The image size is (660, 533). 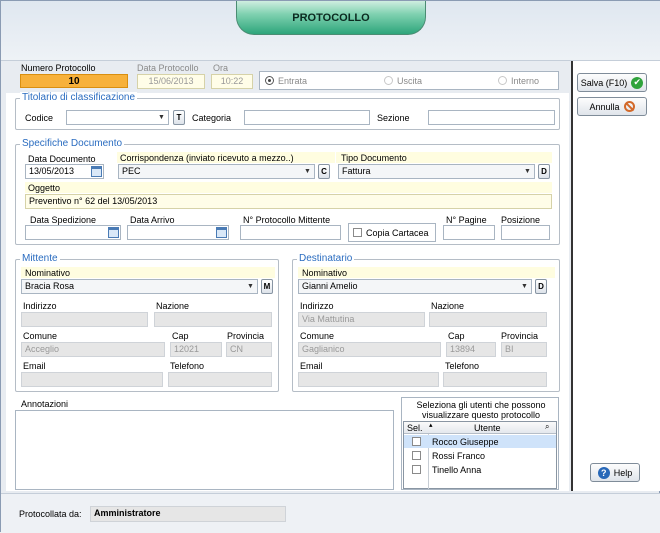 What do you see at coordinates (216, 171) in the screenshot?
I see `corrispondenza-select: PEC ▼` at bounding box center [216, 171].